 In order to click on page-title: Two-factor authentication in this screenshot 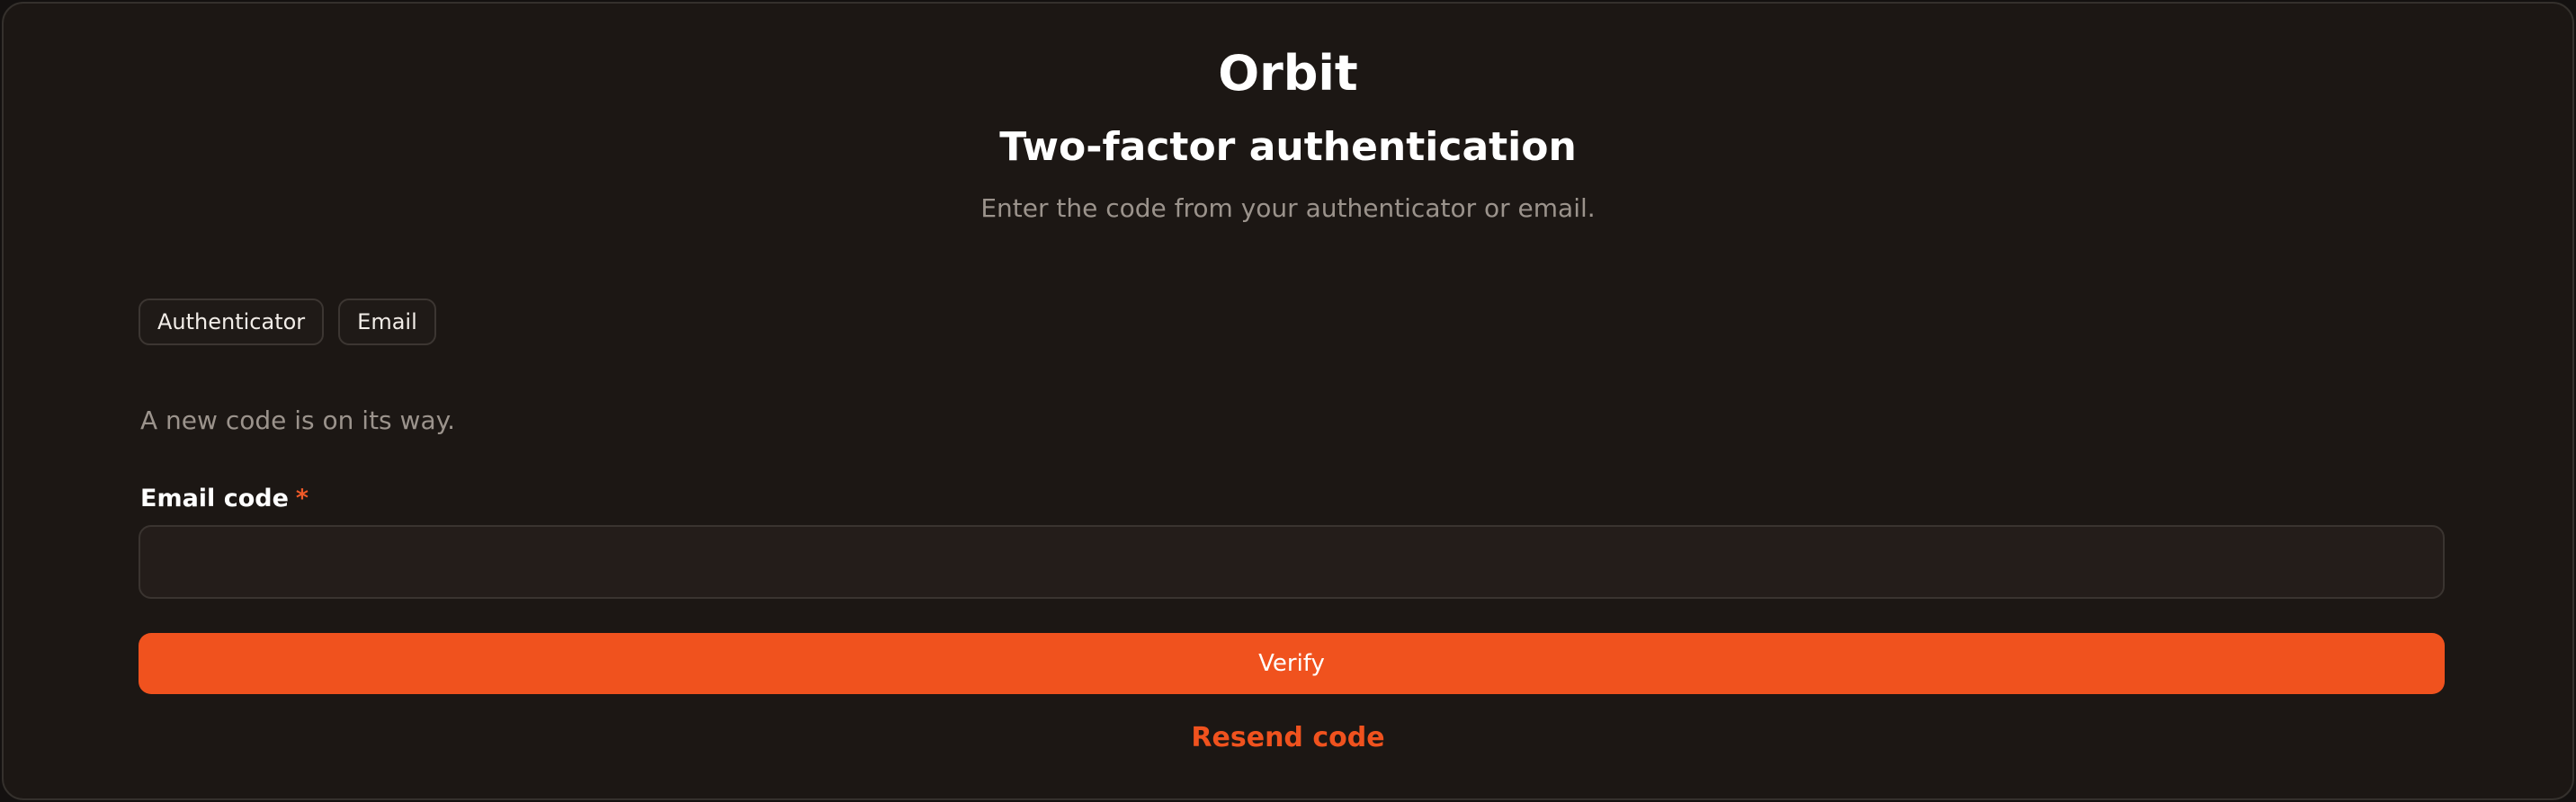, I will do `click(1288, 147)`.